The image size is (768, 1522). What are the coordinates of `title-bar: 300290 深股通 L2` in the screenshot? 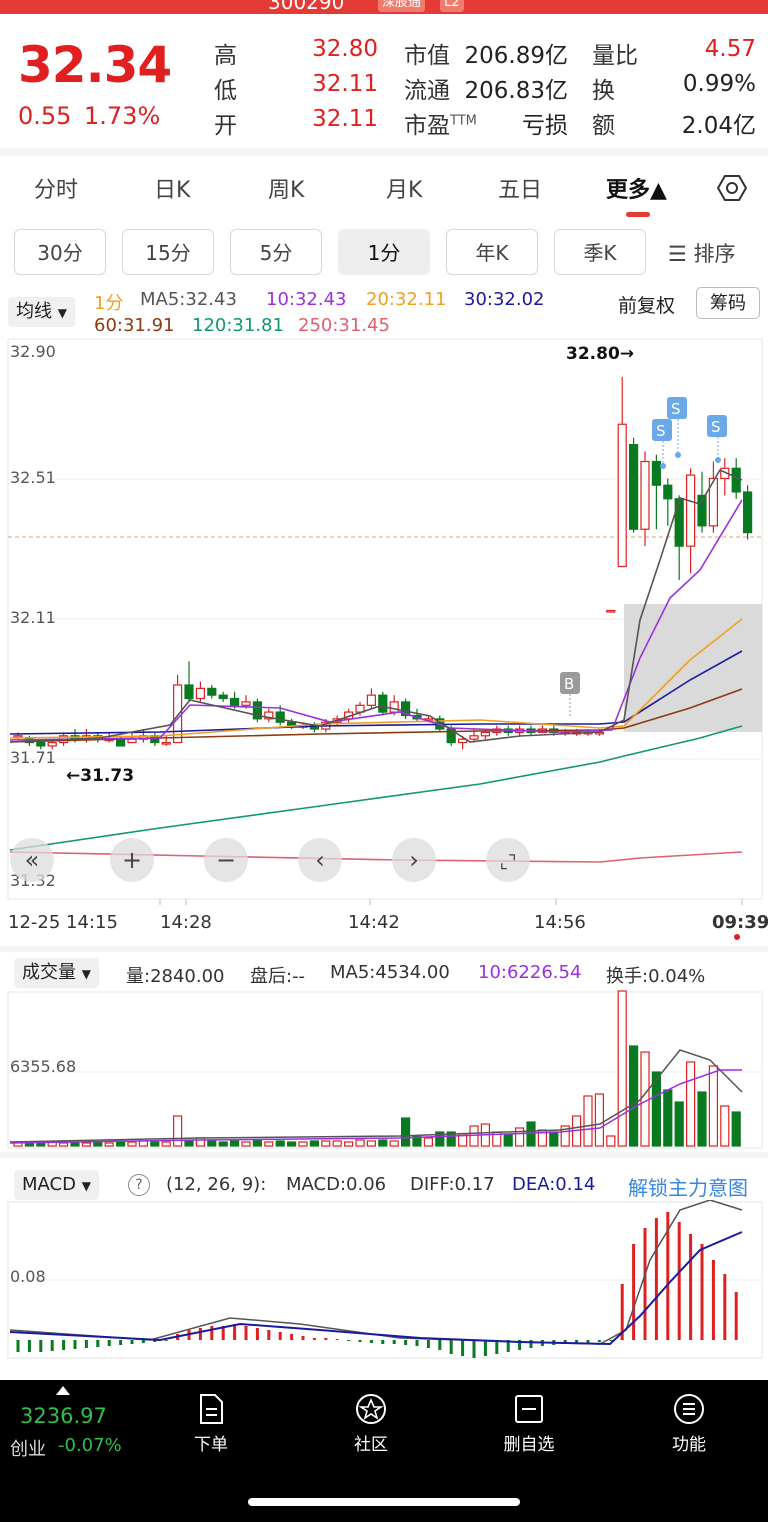 It's located at (384, 7).